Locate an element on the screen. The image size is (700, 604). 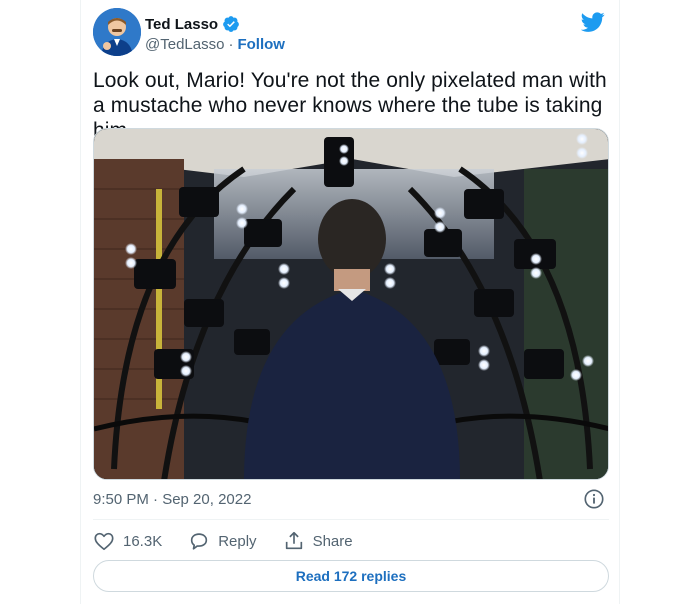
share-button: Share is located at coordinates (318, 541).